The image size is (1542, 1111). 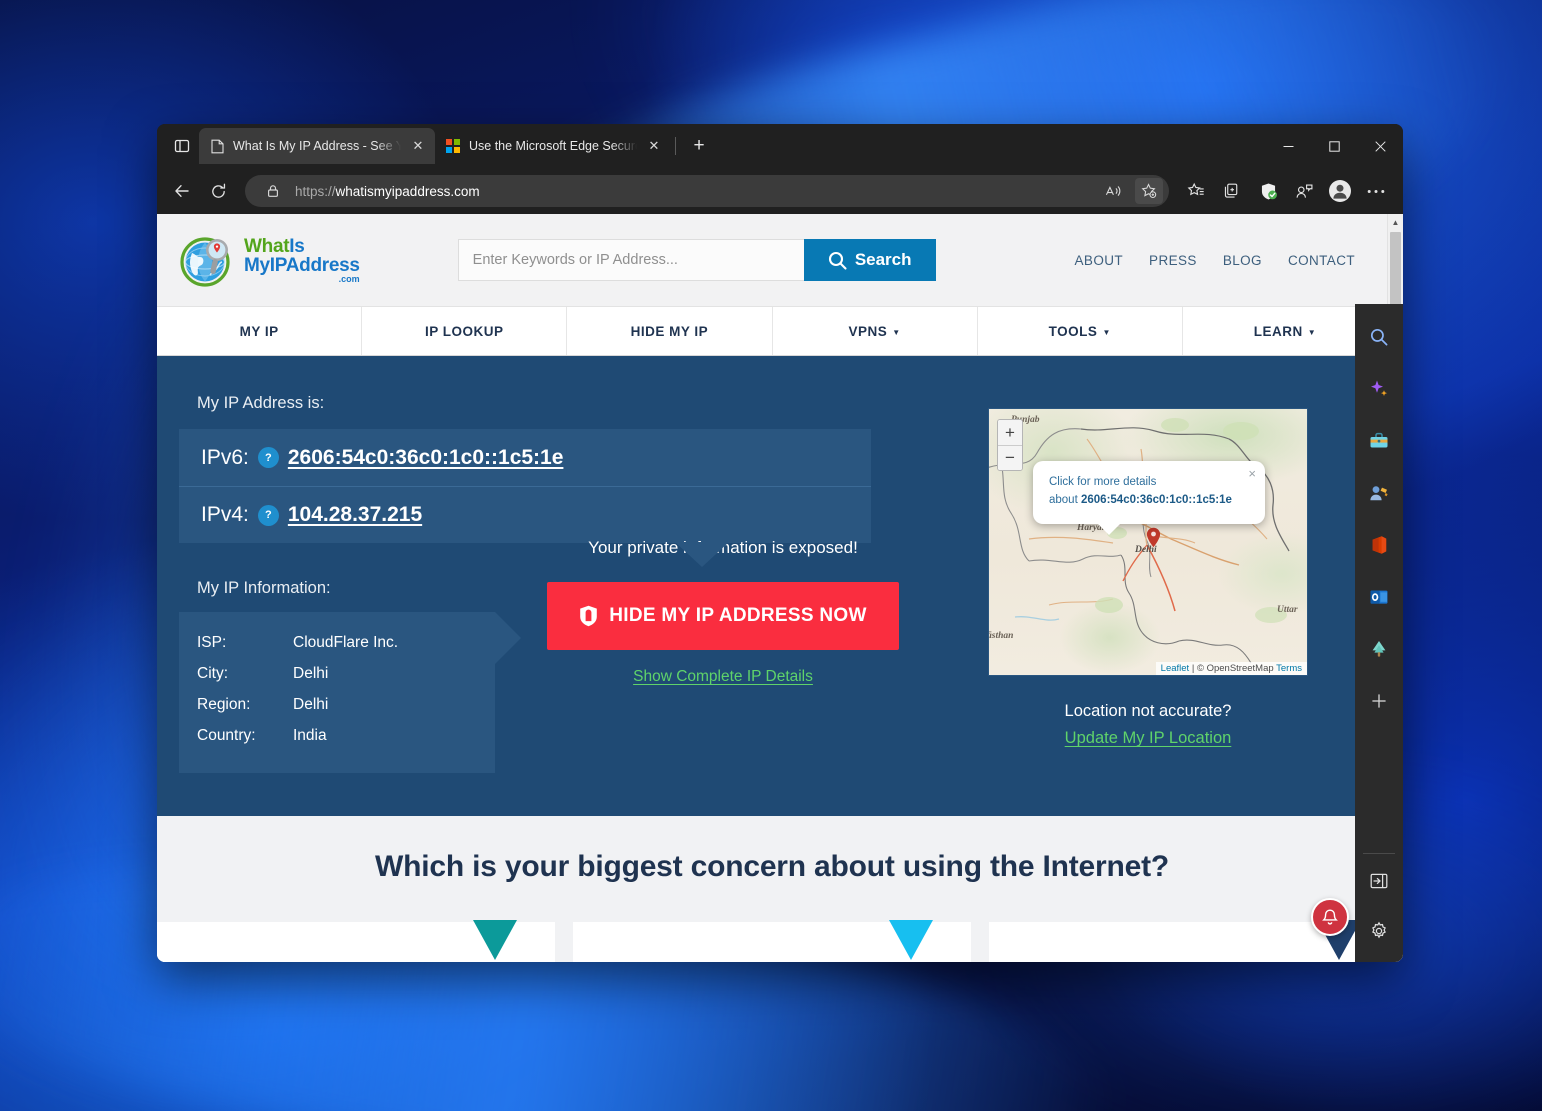 What do you see at coordinates (1268, 191) in the screenshot?
I see `browser-essentials-icon` at bounding box center [1268, 191].